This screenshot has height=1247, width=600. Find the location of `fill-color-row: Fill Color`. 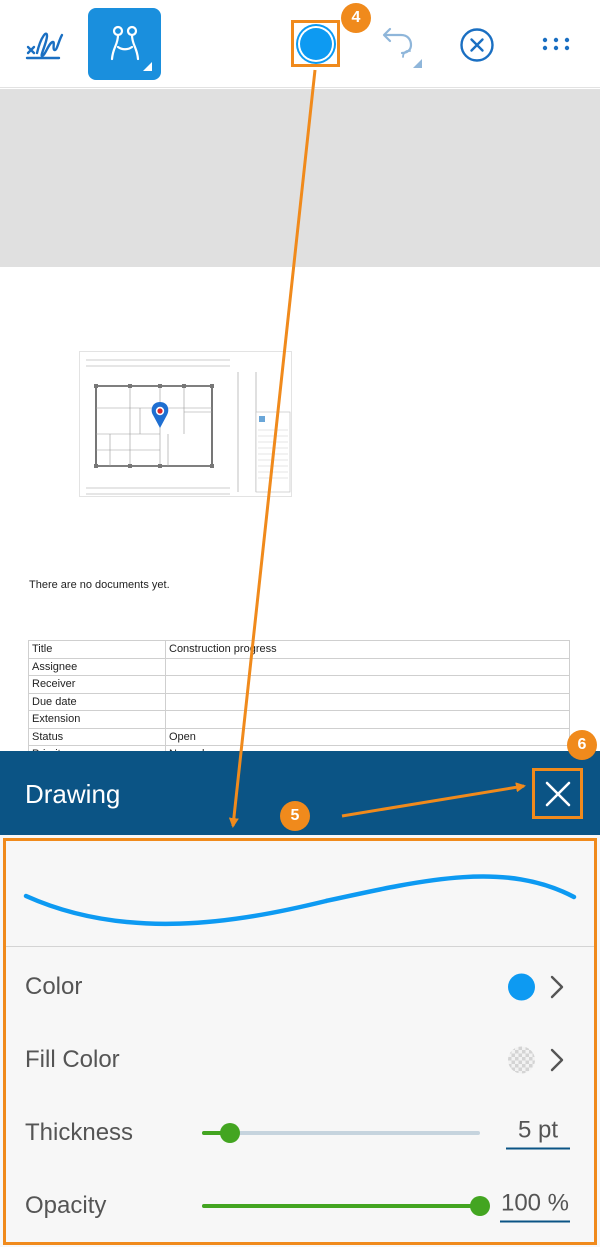

fill-color-row: Fill Color is located at coordinates (300, 1059).